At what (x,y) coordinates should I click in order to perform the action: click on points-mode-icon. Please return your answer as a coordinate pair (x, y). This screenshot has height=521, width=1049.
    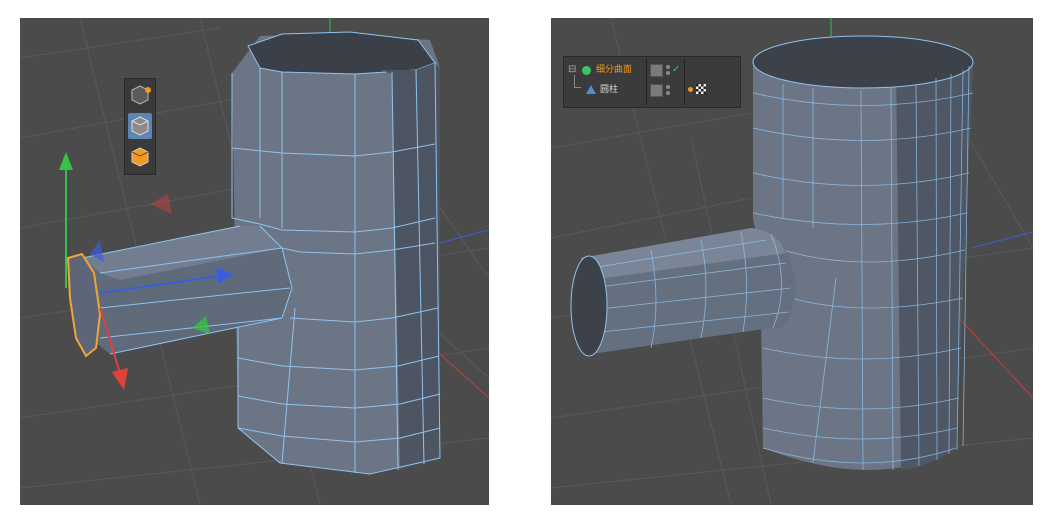
    Looking at the image, I should click on (141, 95).